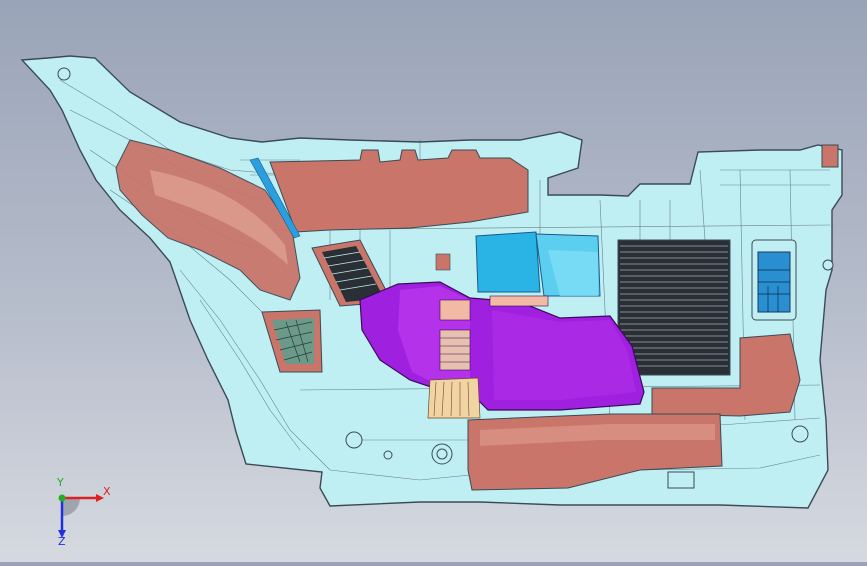 The image size is (867, 566). I want to click on rect-latch, so click(681, 480).